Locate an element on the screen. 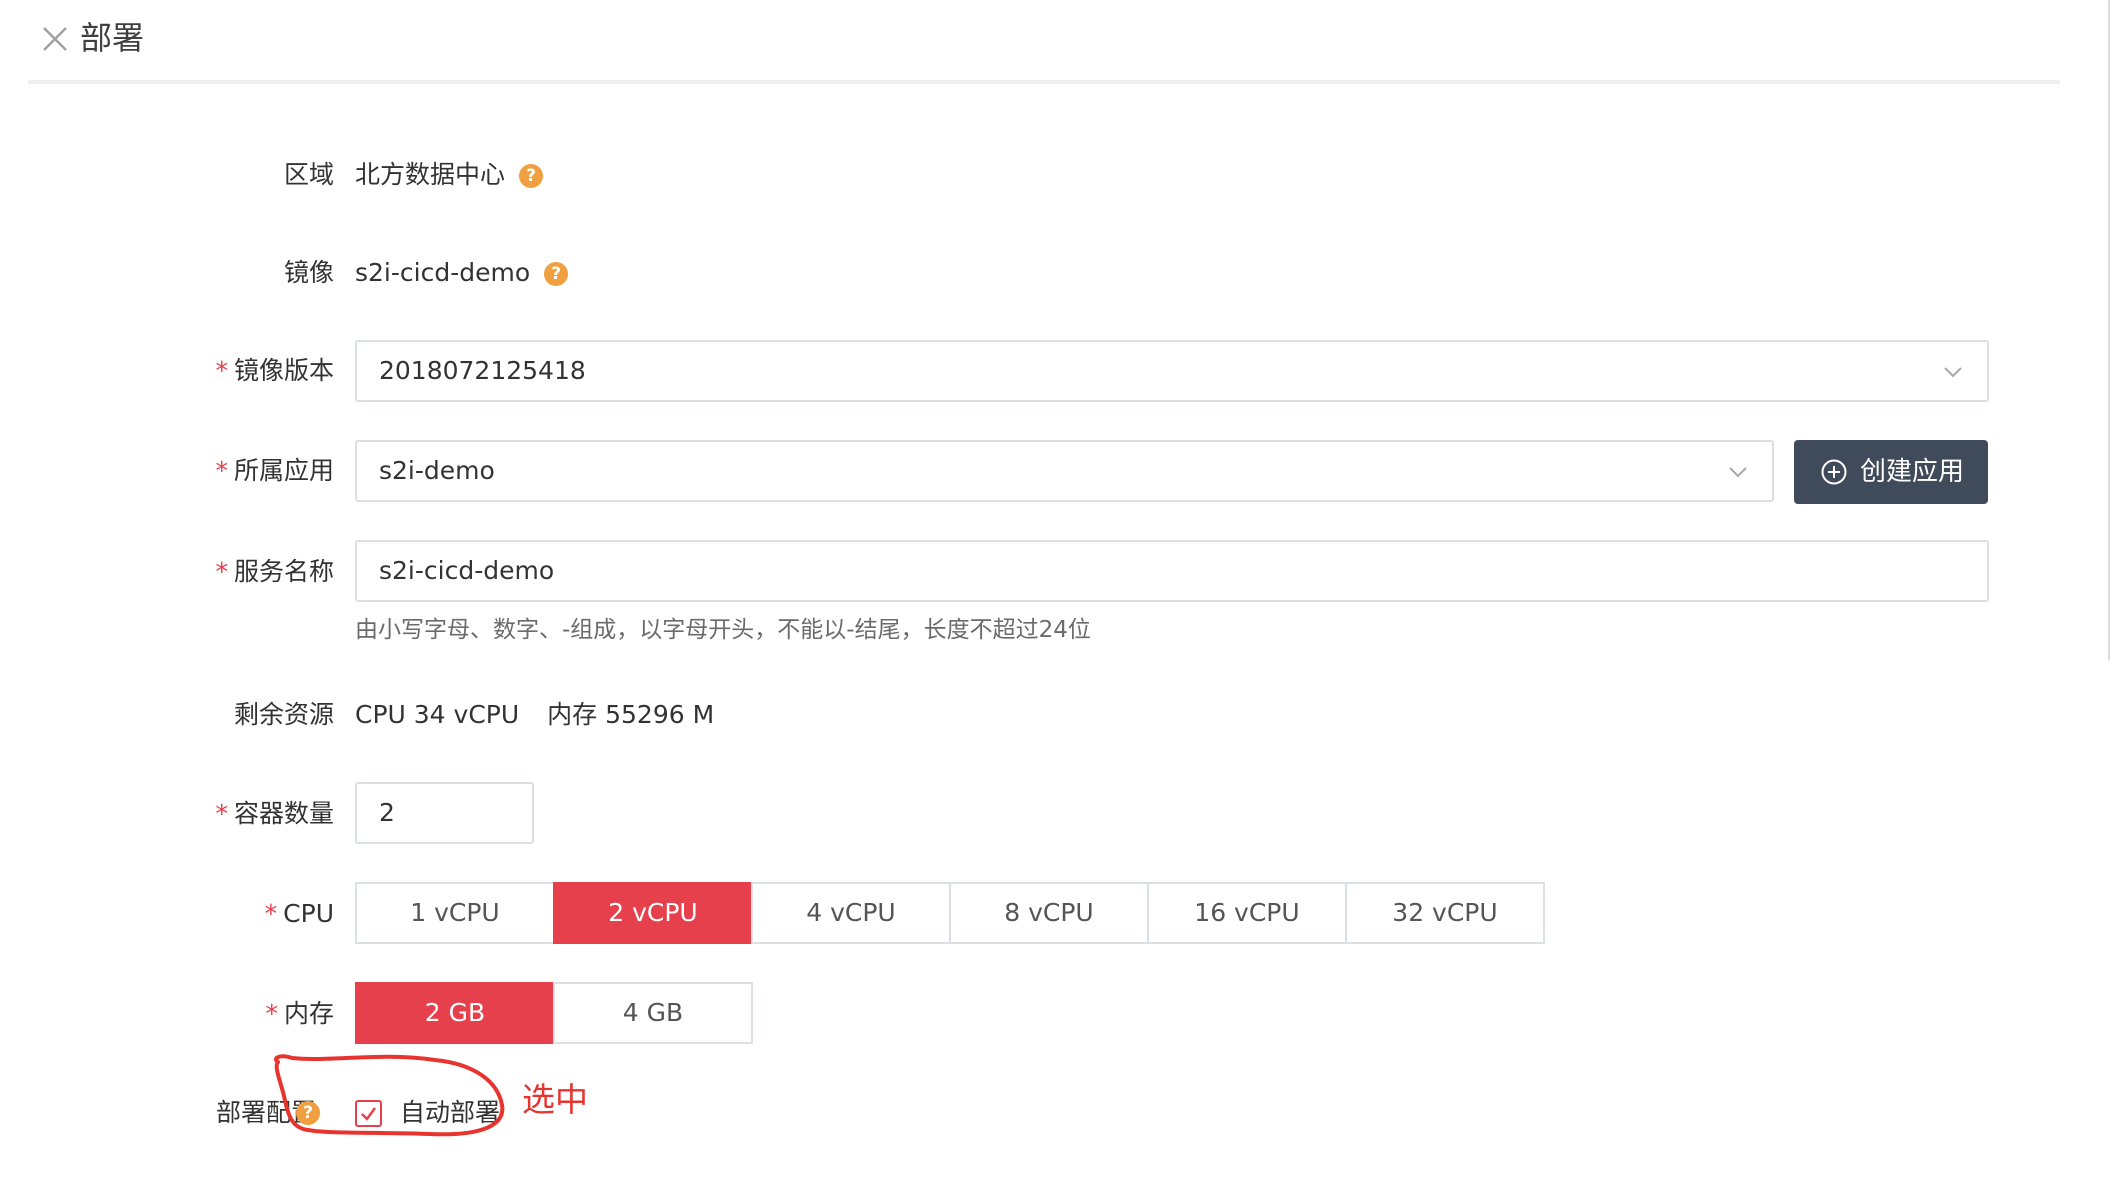 Image resolution: width=2112 pixels, height=1188 pixels. auto-deploy-checkbox is located at coordinates (368, 1113).